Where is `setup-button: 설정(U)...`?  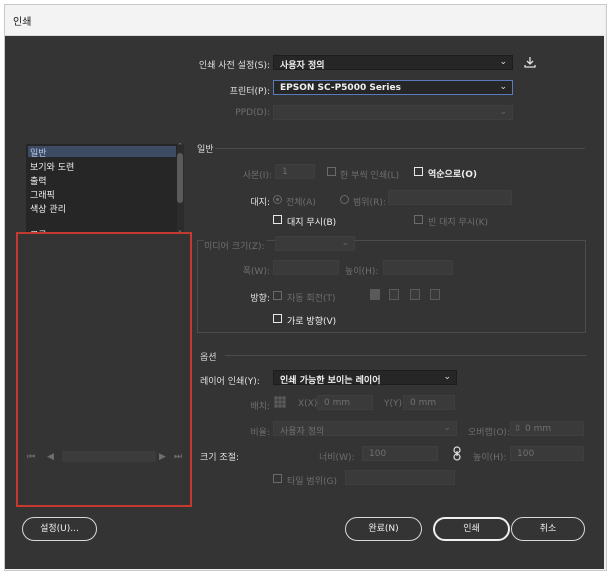 setup-button: 설정(U)... is located at coordinates (59, 529).